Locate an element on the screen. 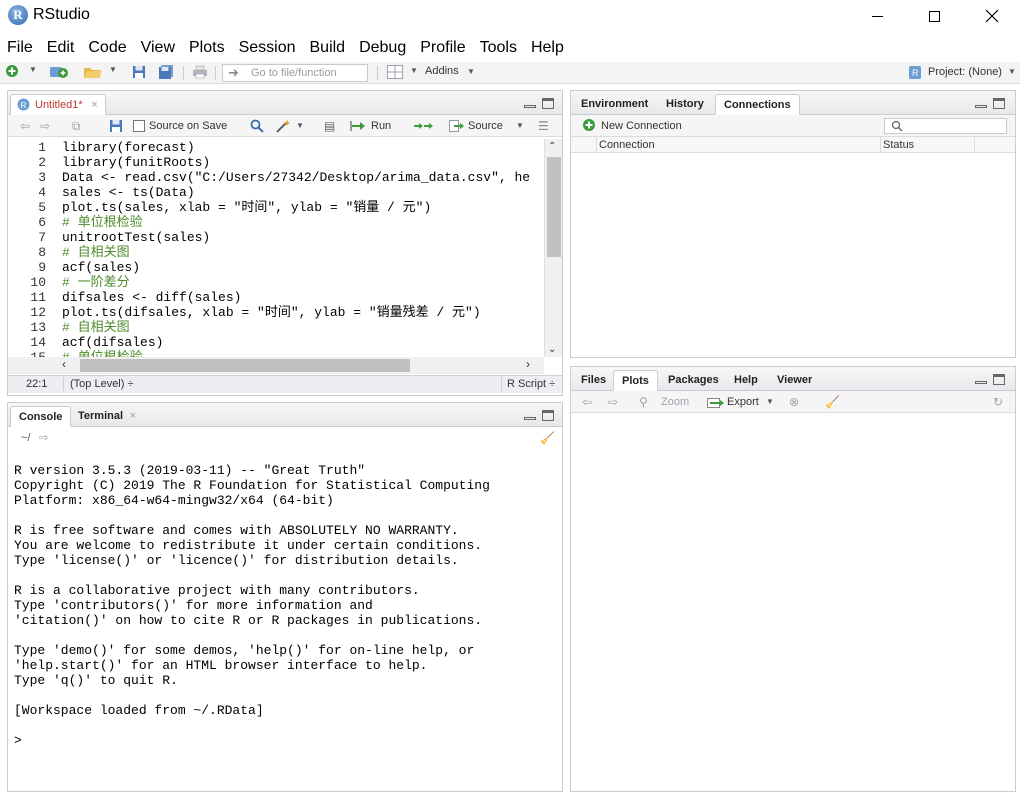 Image resolution: width=1020 pixels, height=792 pixels. zoom-icon: ⚲ is located at coordinates (643, 402).